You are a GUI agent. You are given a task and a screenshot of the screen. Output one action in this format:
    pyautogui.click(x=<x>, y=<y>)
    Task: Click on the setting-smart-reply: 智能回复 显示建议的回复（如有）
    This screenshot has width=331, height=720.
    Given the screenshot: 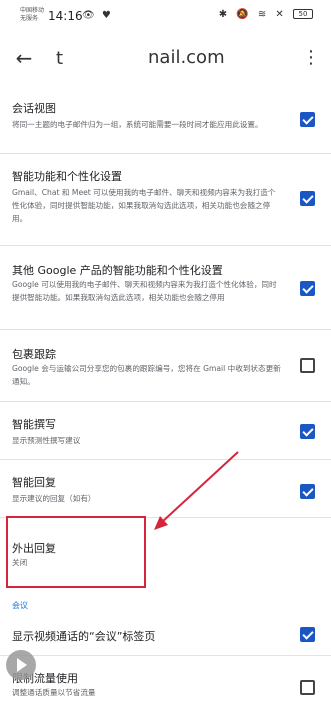 What is the action you would take?
    pyautogui.click(x=165, y=489)
    